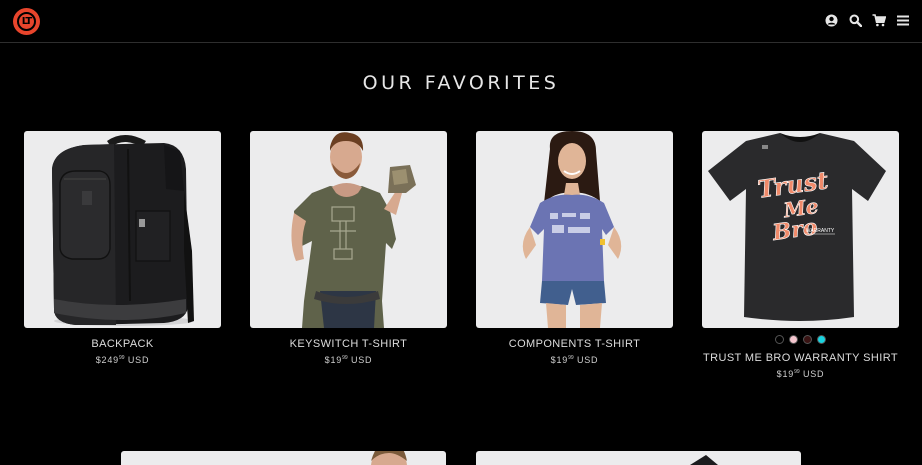 This screenshot has height=465, width=922. I want to click on search-icon, so click(855, 20).